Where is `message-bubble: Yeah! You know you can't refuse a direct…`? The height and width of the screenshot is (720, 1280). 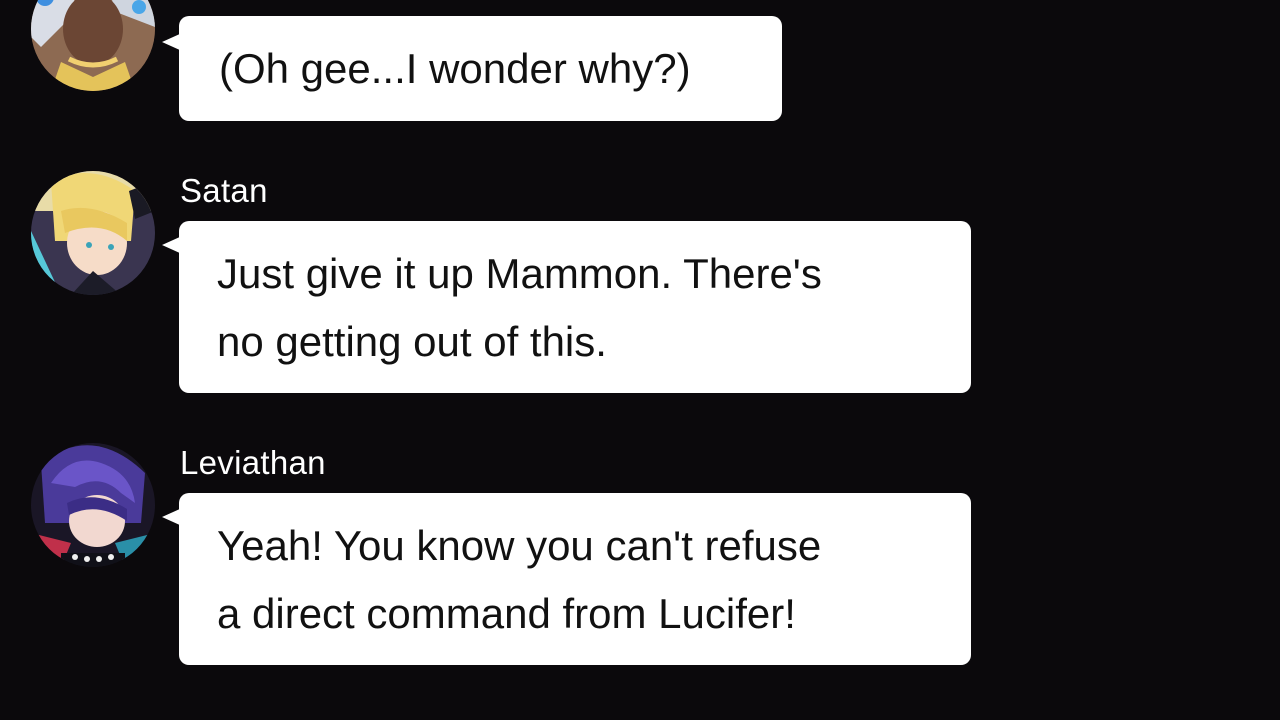
message-bubble: Yeah! You know you can't refuse a direct… is located at coordinates (575, 579).